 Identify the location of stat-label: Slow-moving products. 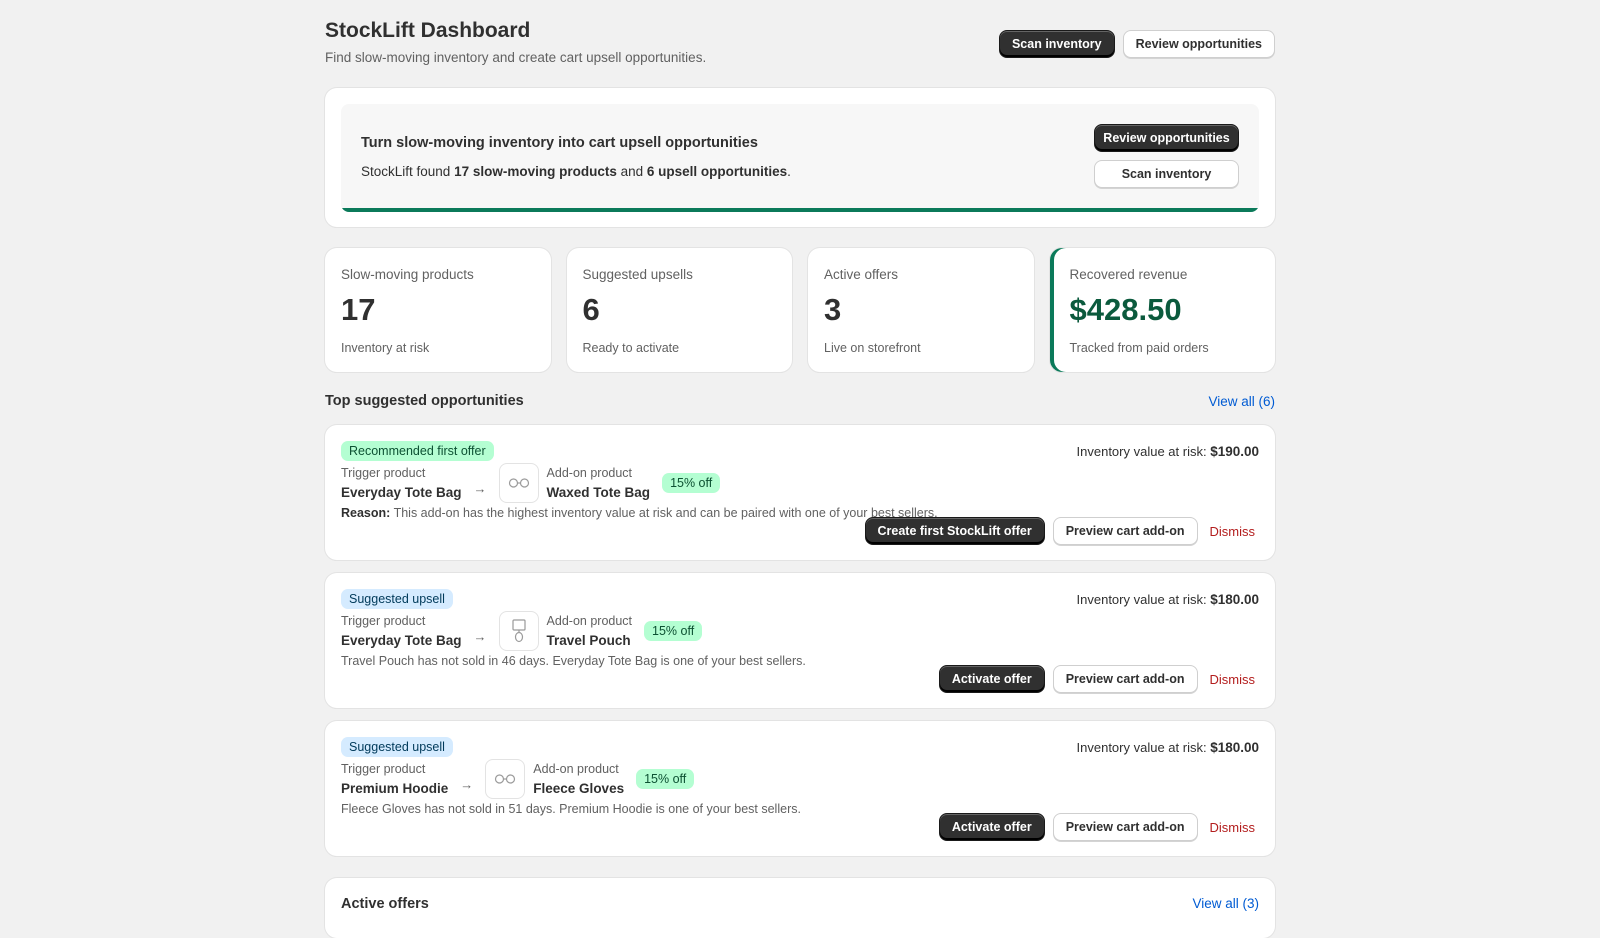
(407, 274).